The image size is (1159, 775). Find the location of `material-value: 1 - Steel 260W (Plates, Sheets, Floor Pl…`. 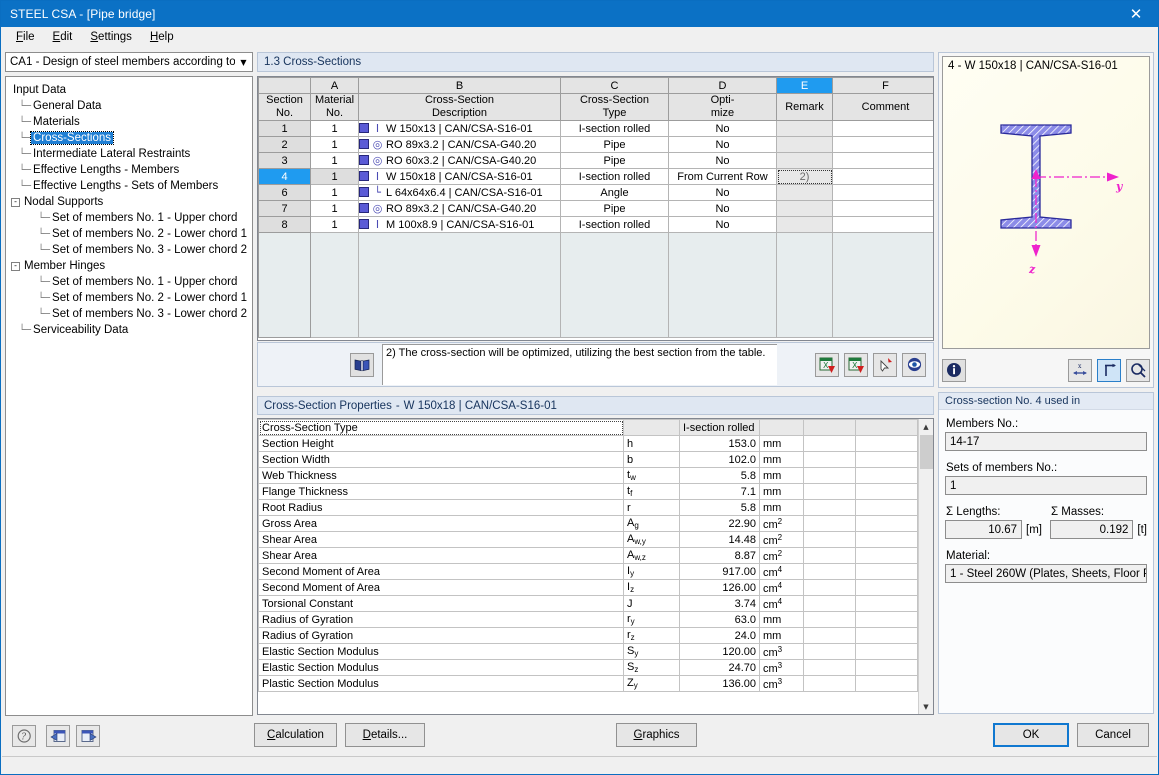

material-value: 1 - Steel 260W (Plates, Sheets, Floor Pl… is located at coordinates (1046, 573).